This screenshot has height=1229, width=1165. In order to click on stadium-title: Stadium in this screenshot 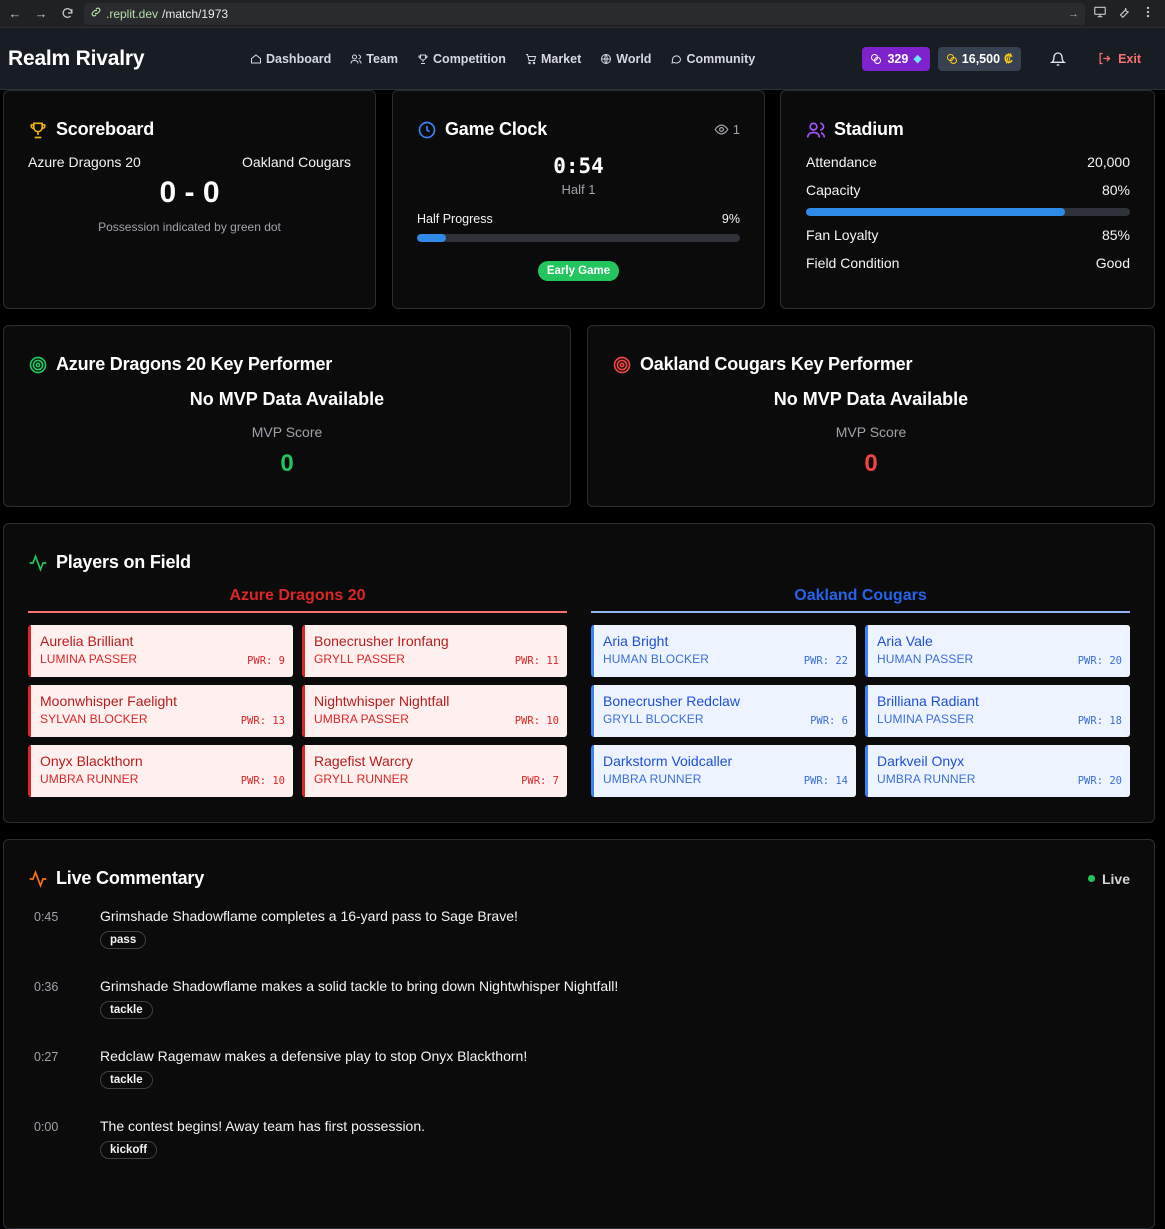, I will do `click(869, 129)`.